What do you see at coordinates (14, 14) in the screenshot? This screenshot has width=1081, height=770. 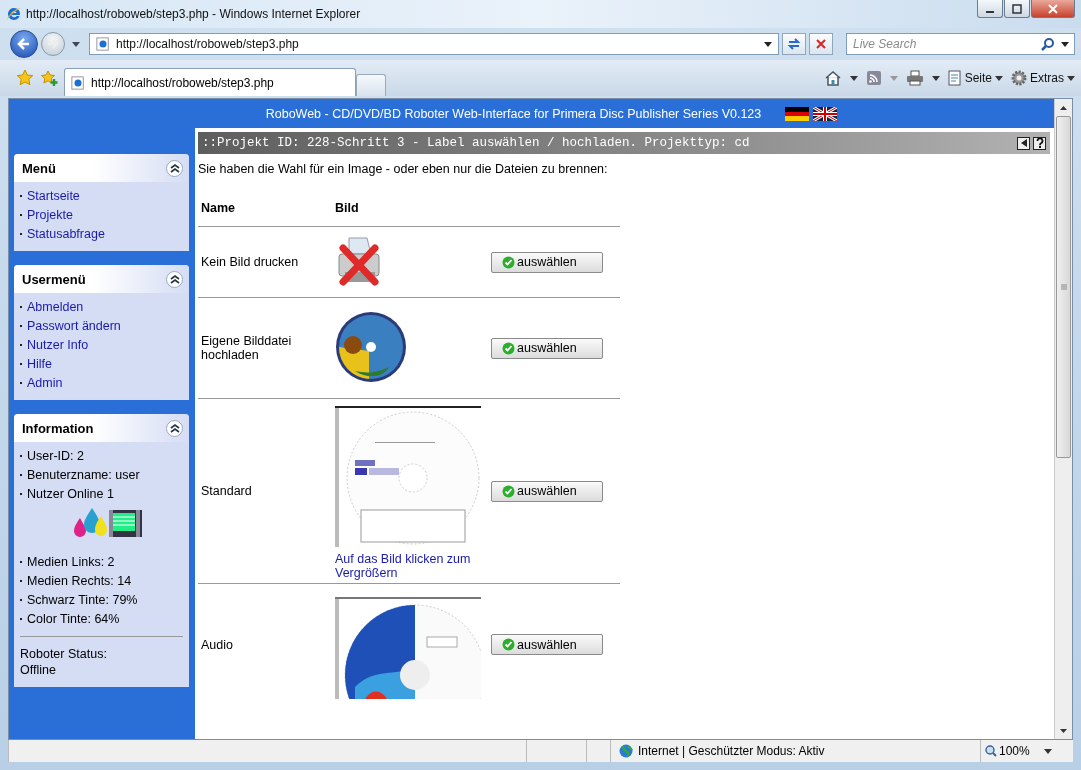 I see `browser-logo-icon` at bounding box center [14, 14].